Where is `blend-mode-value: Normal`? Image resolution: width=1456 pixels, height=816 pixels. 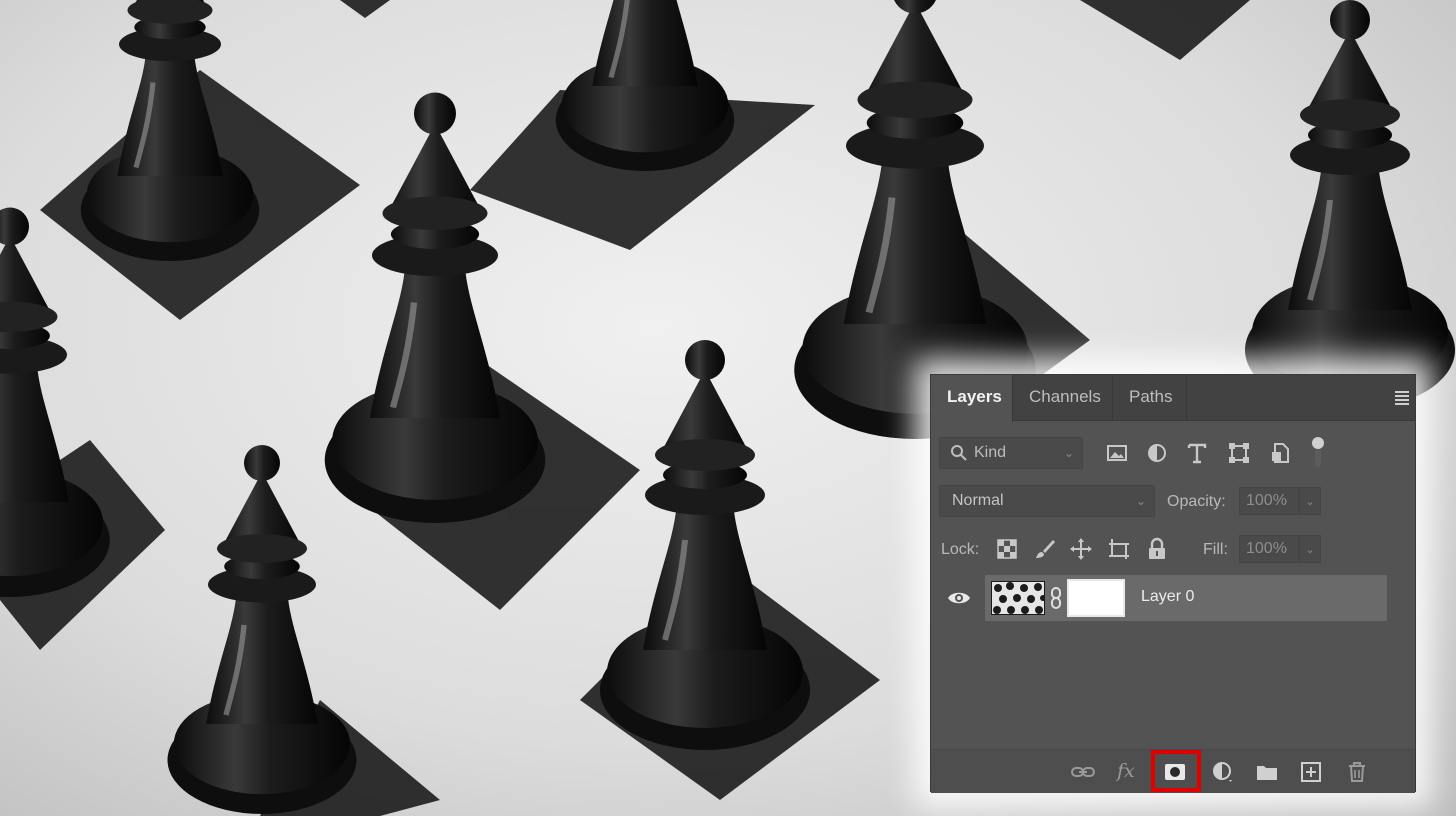 blend-mode-value: Normal is located at coordinates (978, 500).